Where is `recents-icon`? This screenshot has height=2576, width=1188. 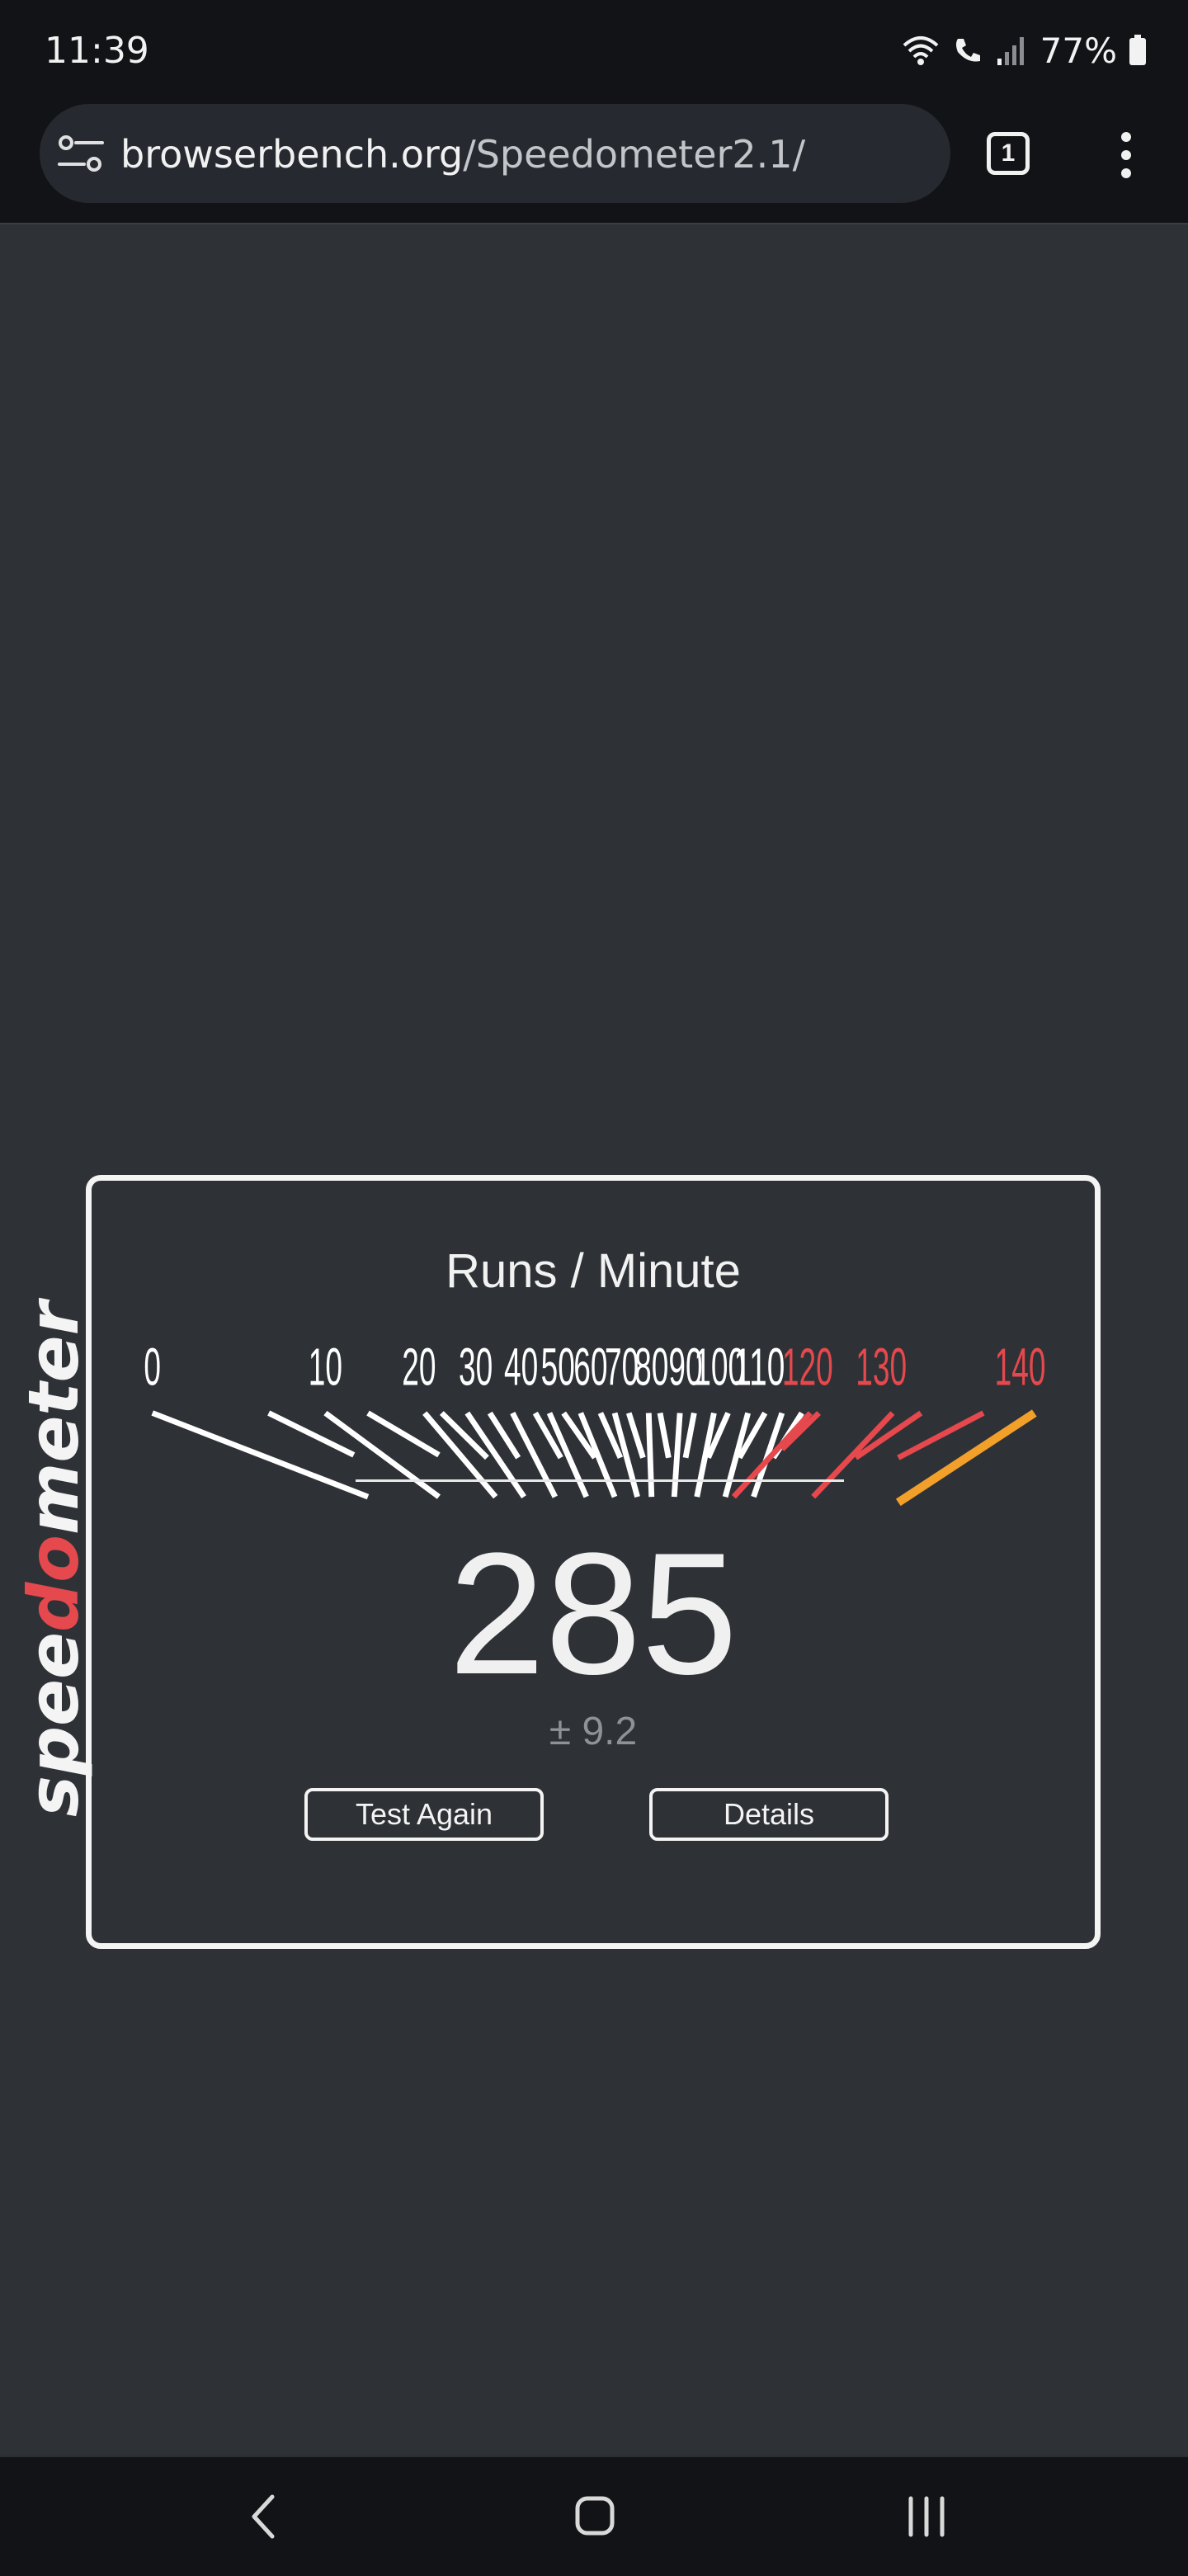 recents-icon is located at coordinates (926, 2516).